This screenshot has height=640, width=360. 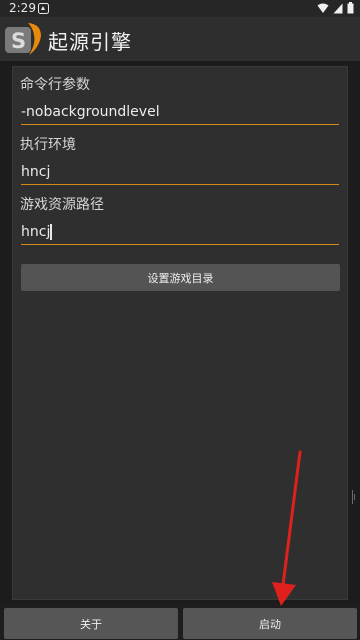 I want to click on cmdline-args-input: -nobackgroundlevel, so click(x=180, y=113).